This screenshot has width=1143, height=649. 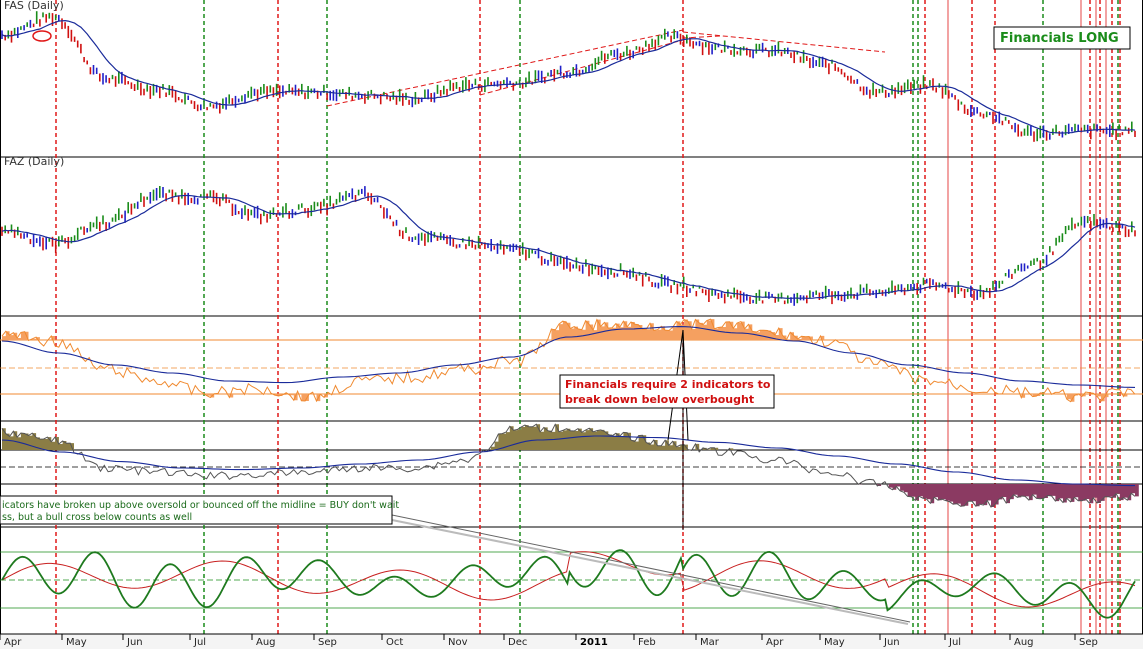 I want to click on x-tick-label: Dec, so click(x=517, y=642).